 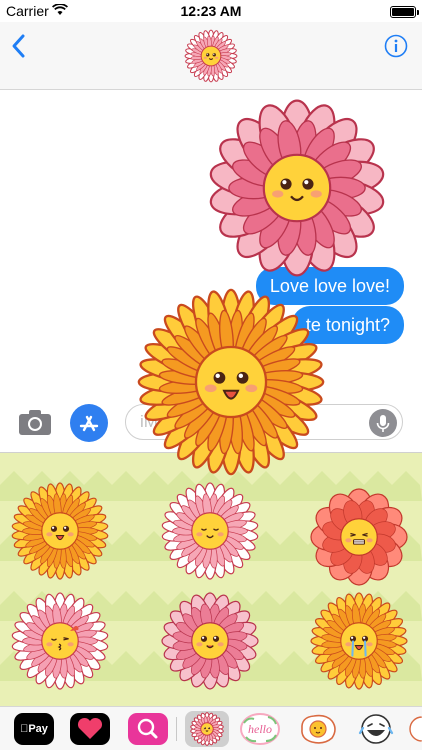 I want to click on camera-icon, so click(x=35, y=422).